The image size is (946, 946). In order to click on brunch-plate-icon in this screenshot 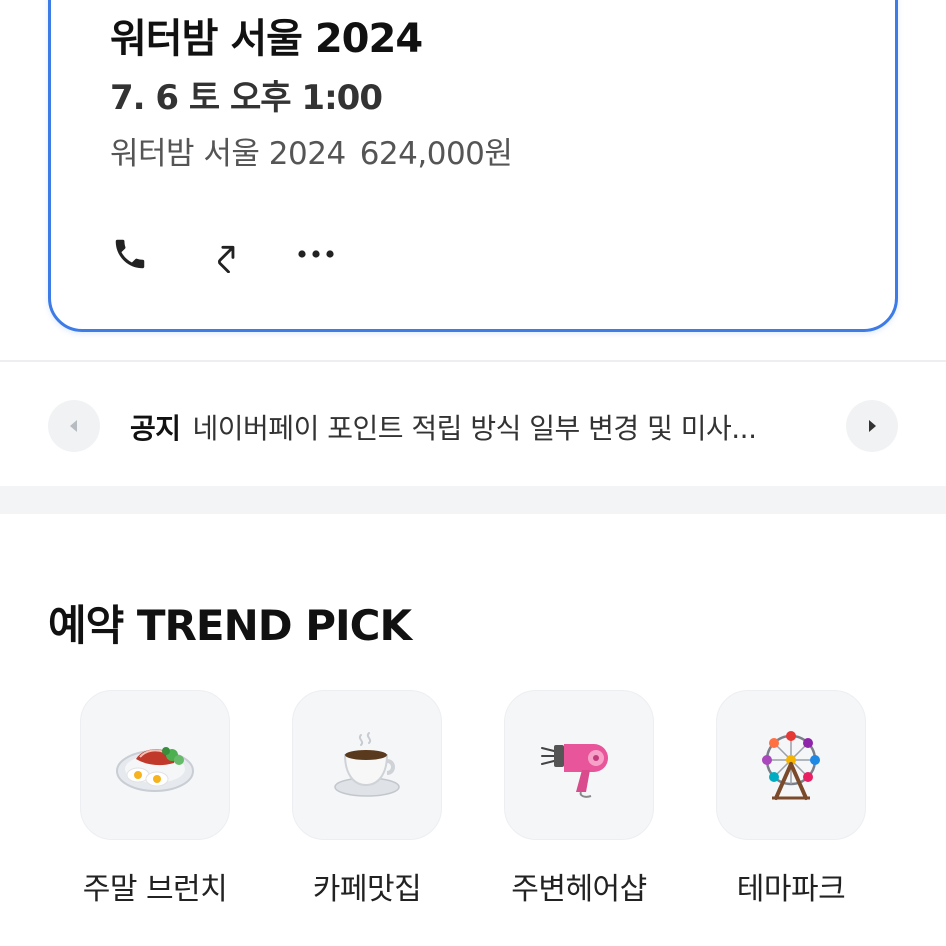, I will do `click(155, 769)`.